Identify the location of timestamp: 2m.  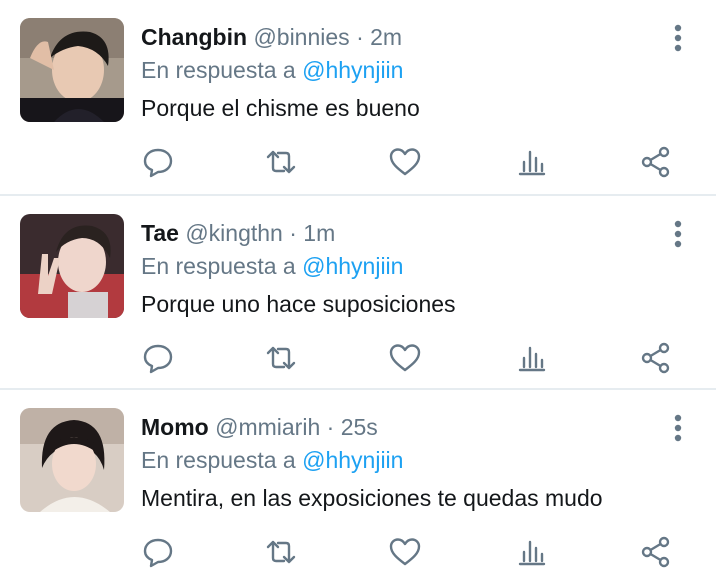
(386, 37).